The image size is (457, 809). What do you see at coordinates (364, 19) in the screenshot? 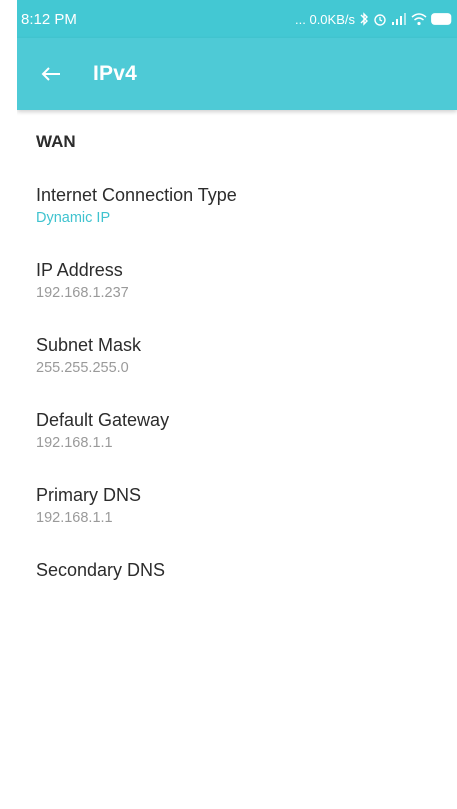
I see `bluetooth-icon` at bounding box center [364, 19].